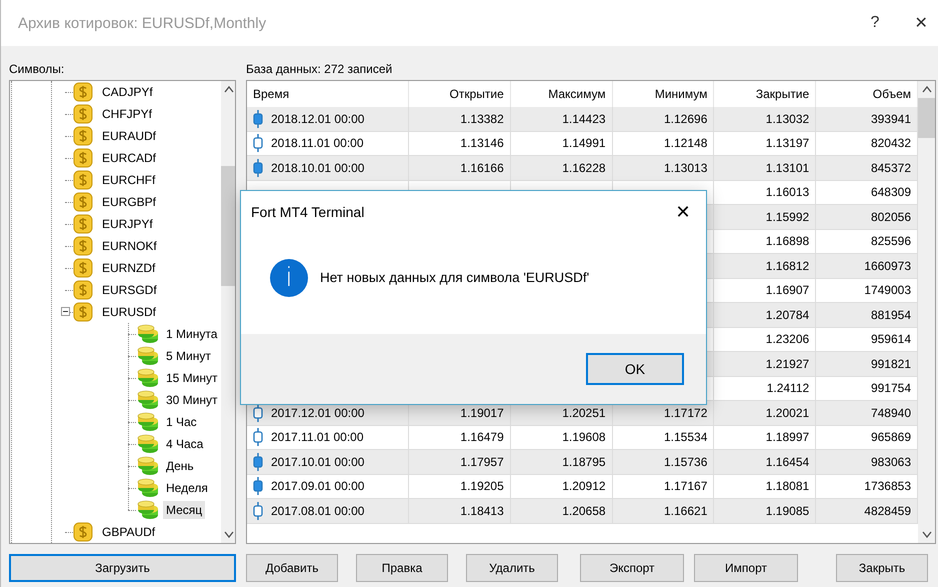 The width and height of the screenshot is (938, 587). I want to click on tree-item: 30 Минут, so click(192, 400).